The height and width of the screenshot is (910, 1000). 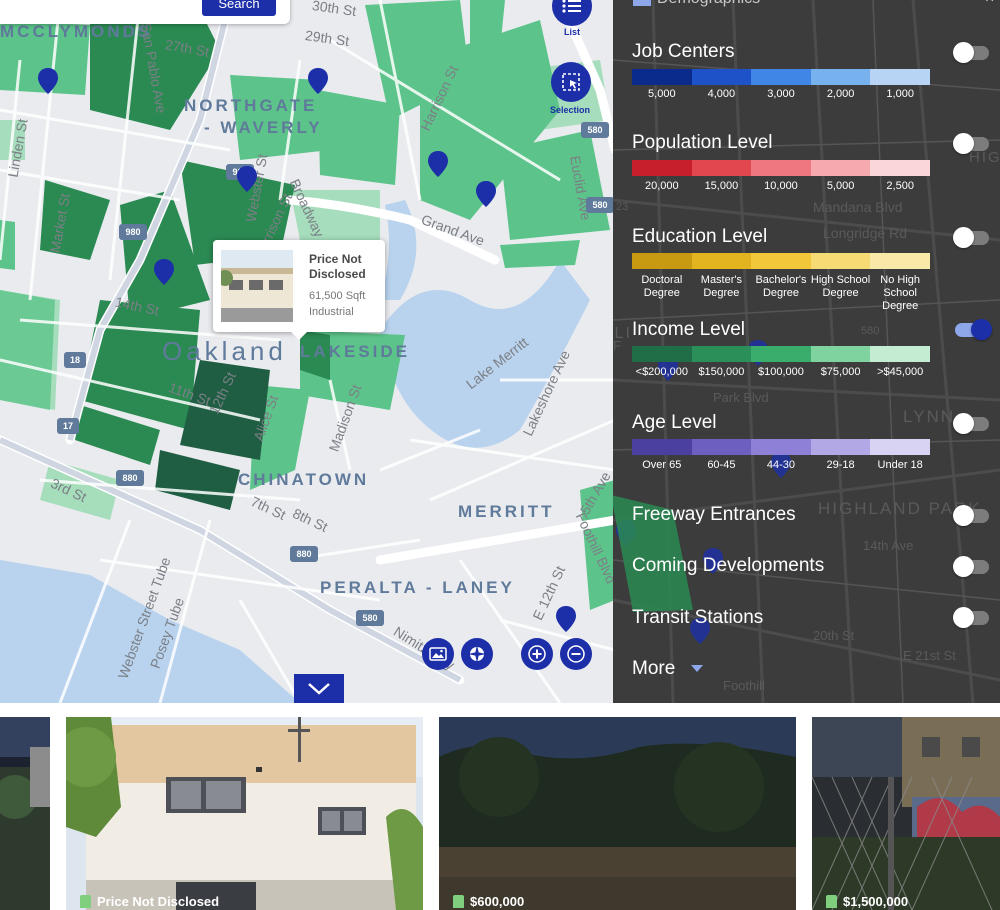 What do you see at coordinates (973, 329) in the screenshot?
I see `toggle-income` at bounding box center [973, 329].